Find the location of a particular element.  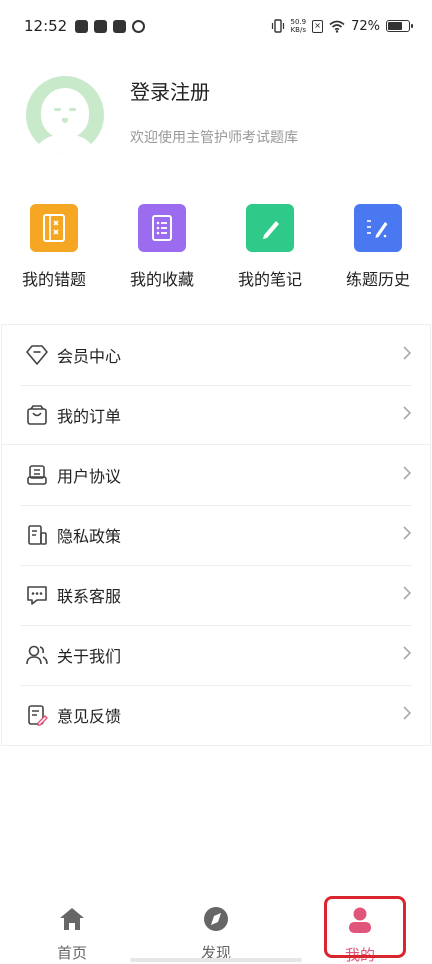

notification-icons is located at coordinates (110, 26).